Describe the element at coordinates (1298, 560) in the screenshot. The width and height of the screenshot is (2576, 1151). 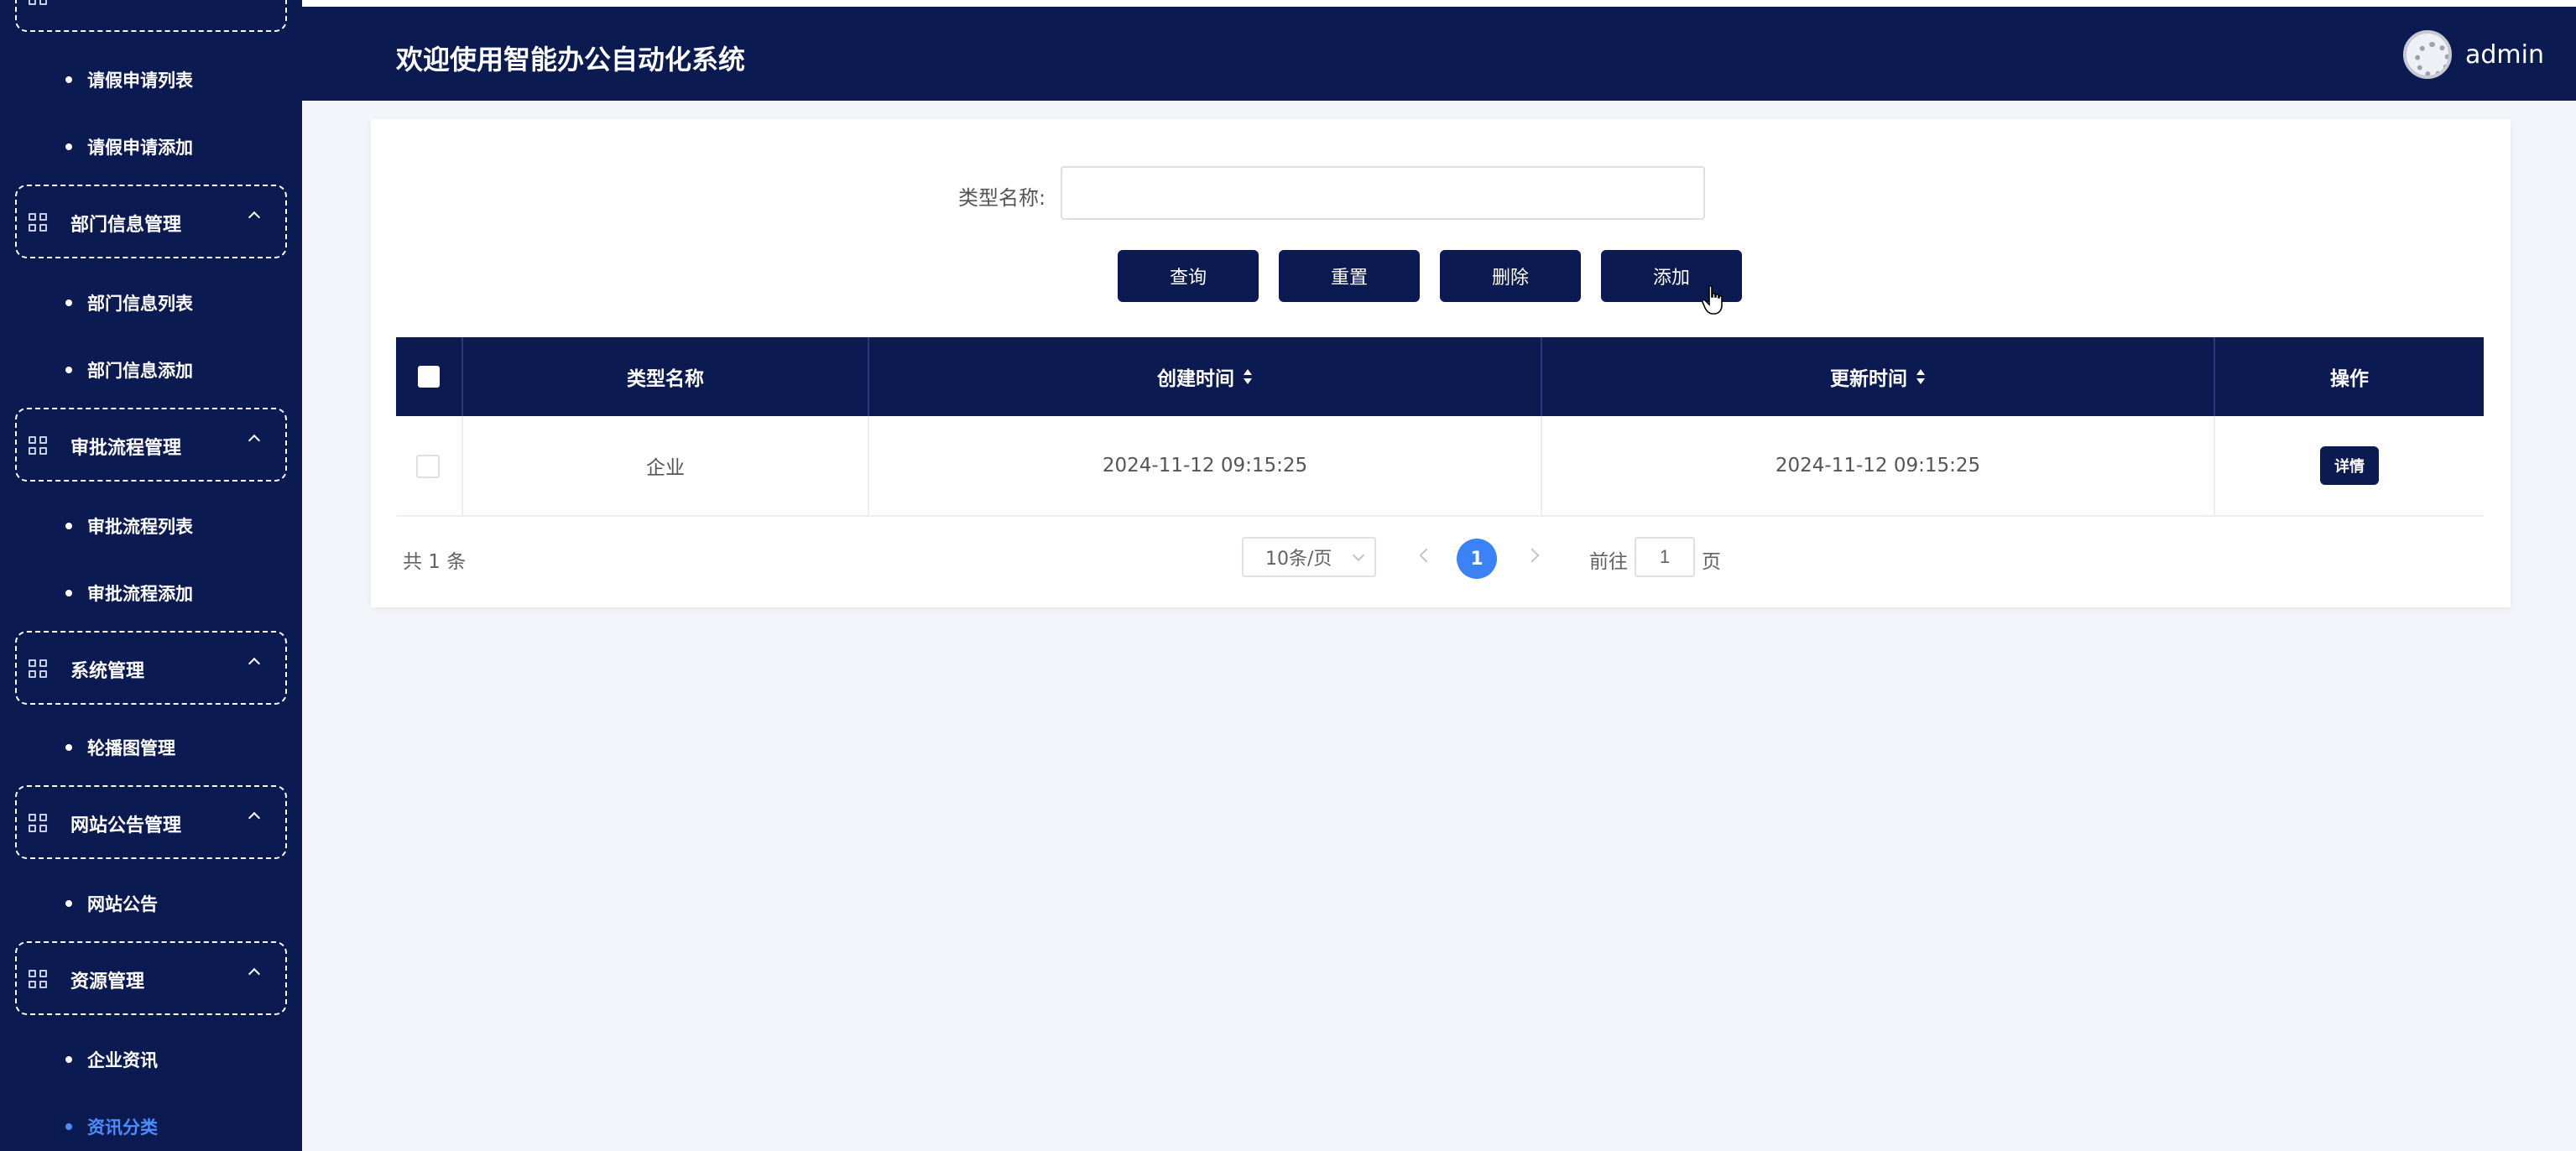
I see `page-size-value: 10条/页` at that location.